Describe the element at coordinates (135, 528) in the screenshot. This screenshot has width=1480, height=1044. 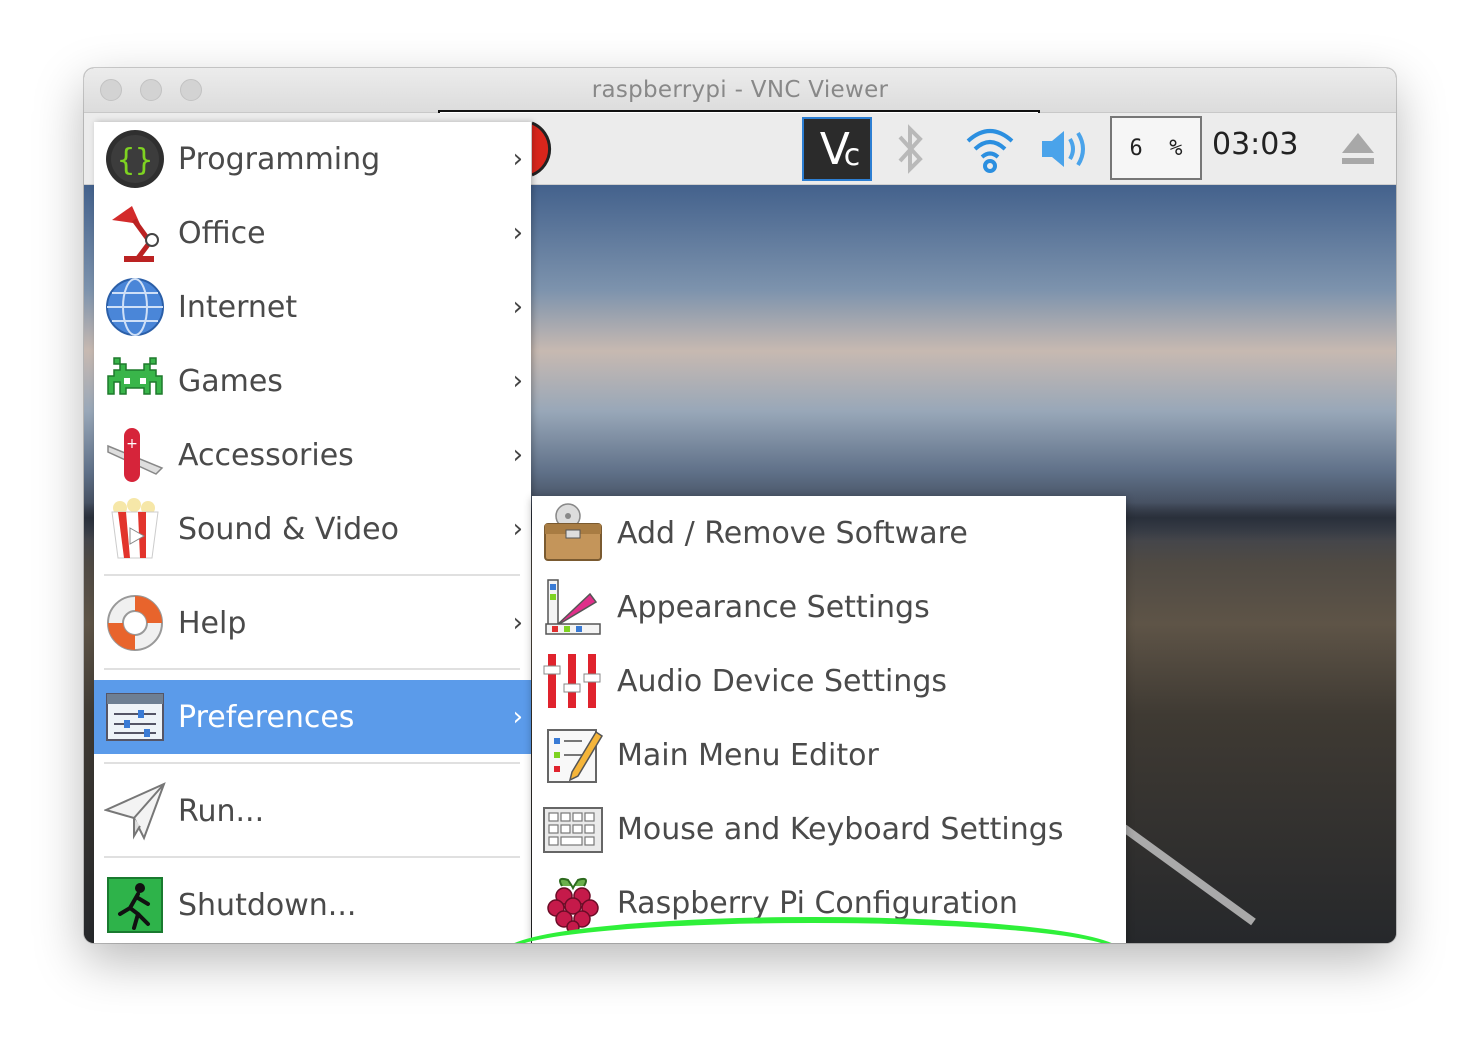
I see `popcorn-icon` at that location.